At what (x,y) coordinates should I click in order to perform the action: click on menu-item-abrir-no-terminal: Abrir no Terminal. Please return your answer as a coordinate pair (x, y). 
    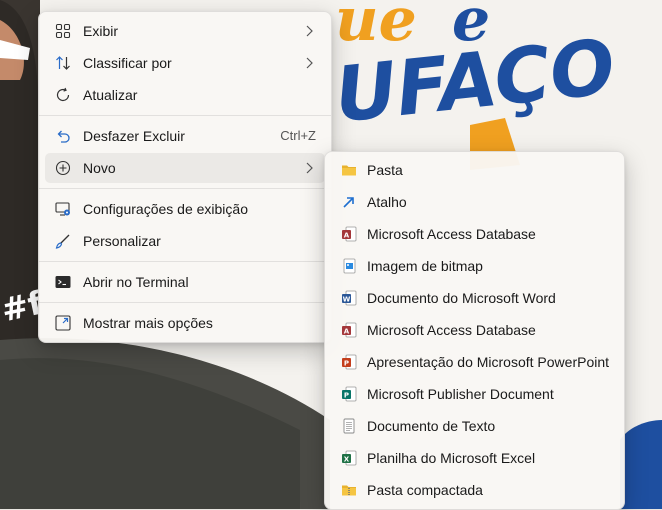
    Looking at the image, I should click on (185, 282).